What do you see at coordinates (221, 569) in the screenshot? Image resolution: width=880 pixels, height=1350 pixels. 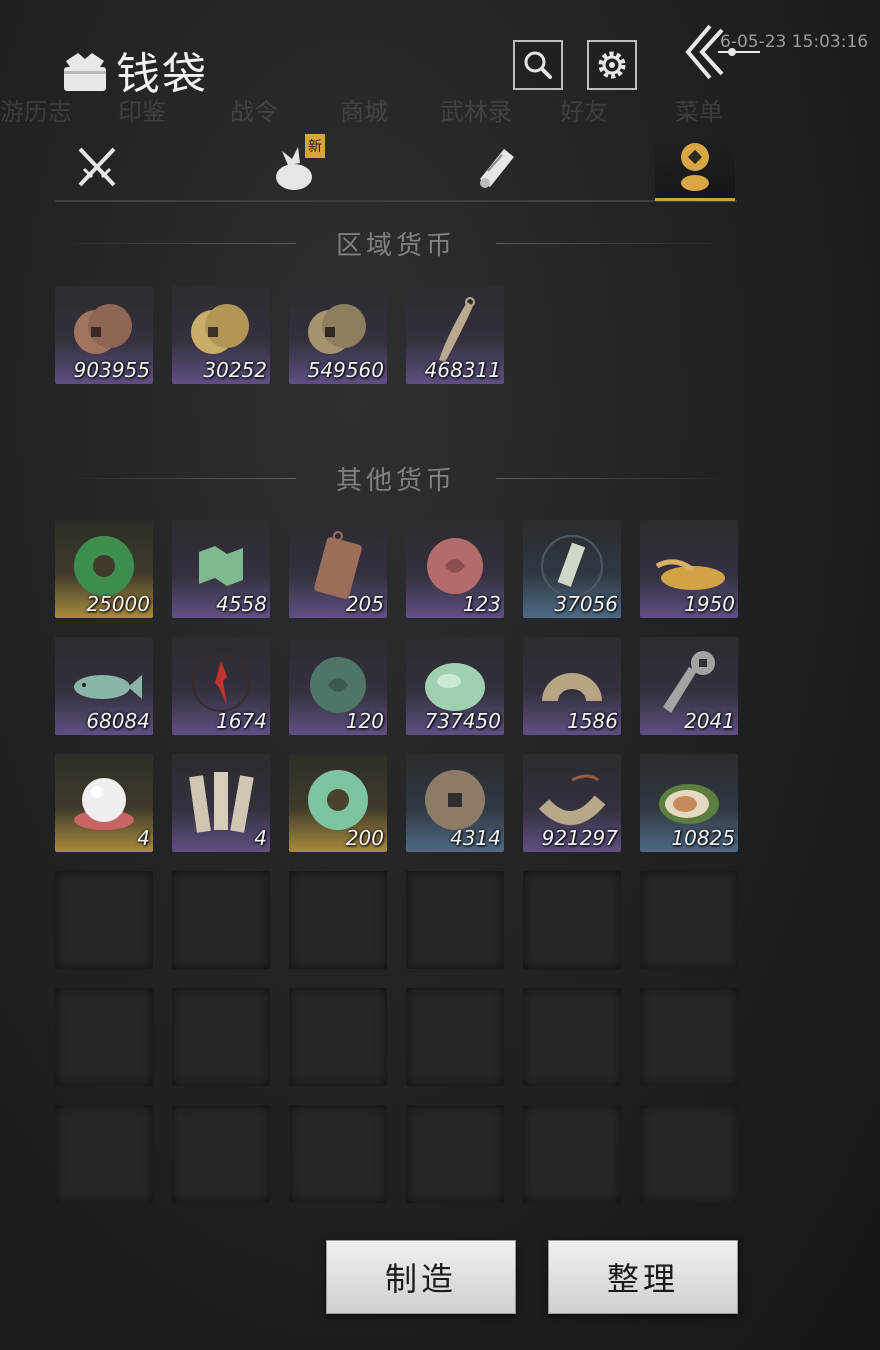 I see `currency-slot: 4558` at bounding box center [221, 569].